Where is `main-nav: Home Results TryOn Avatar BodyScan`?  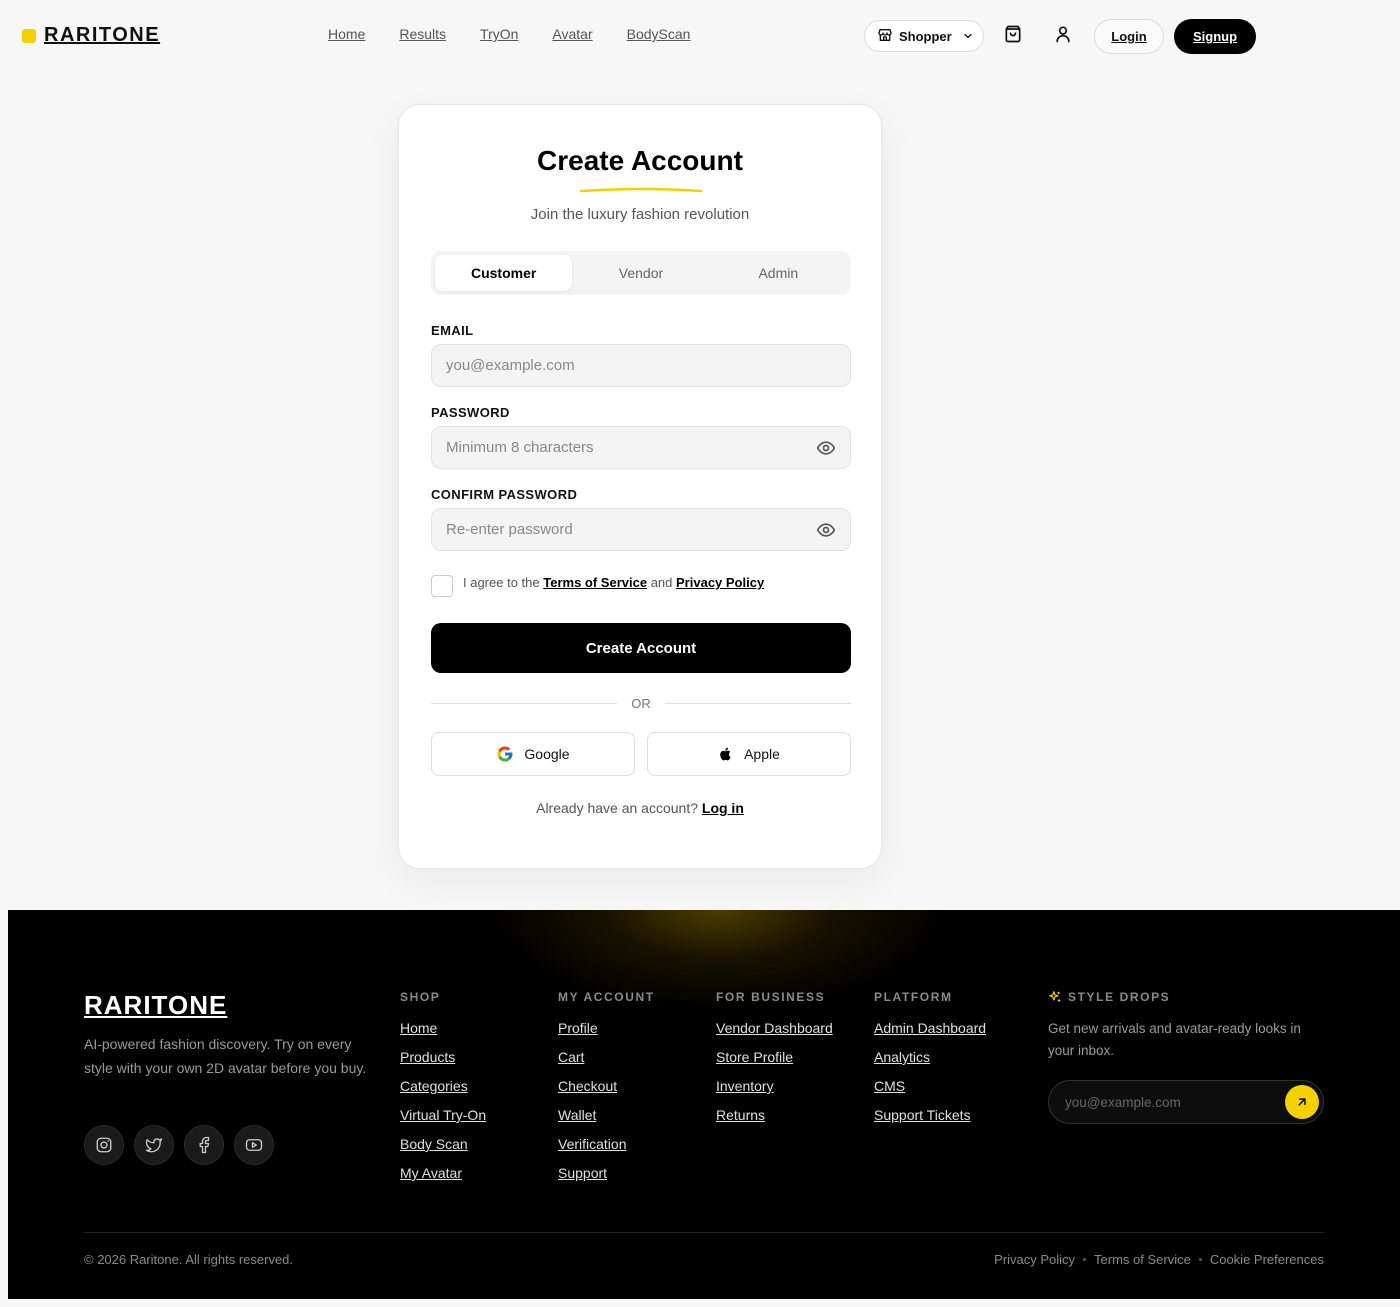
main-nav: Home Results TryOn Avatar BodyScan is located at coordinates (509, 34).